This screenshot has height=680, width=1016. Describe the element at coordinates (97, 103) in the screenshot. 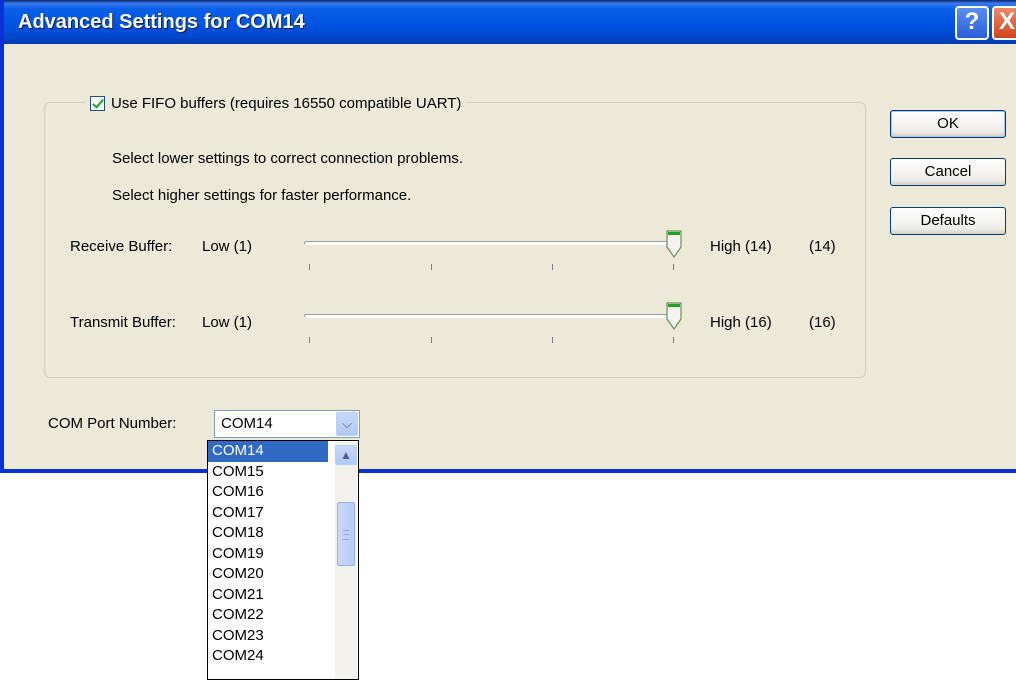

I see `fifo-checkbox` at that location.